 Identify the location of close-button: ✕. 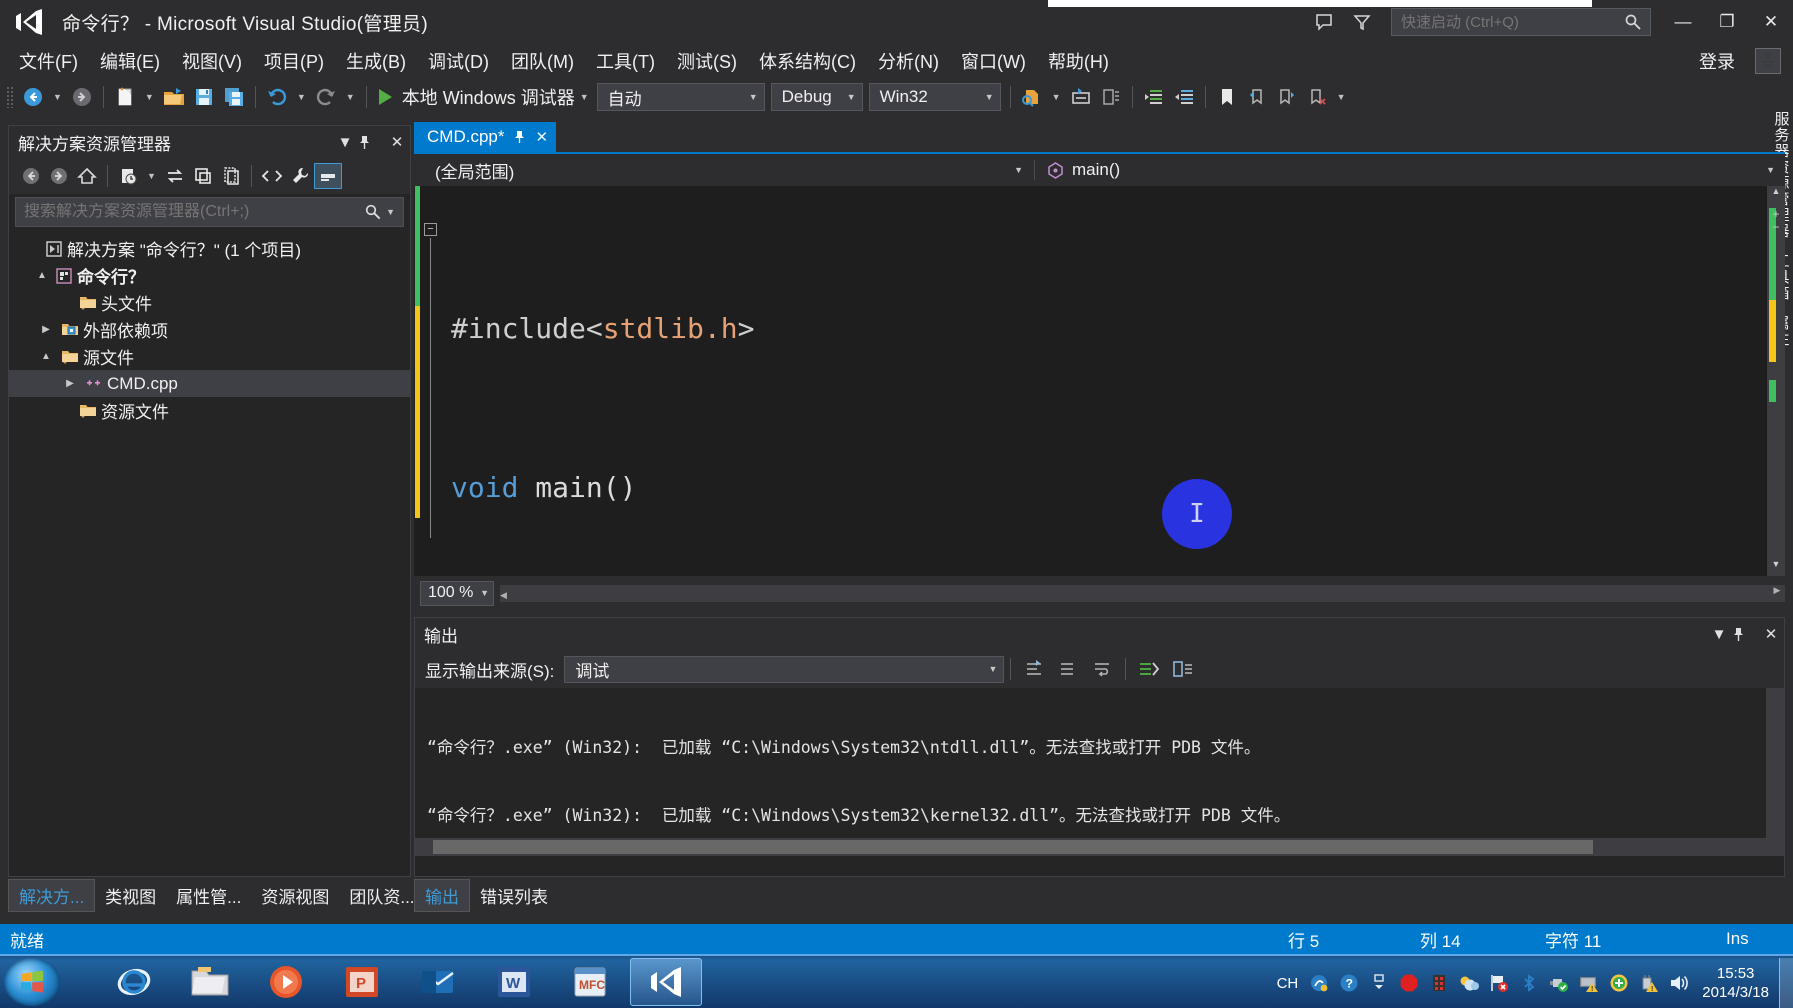
(1771, 22).